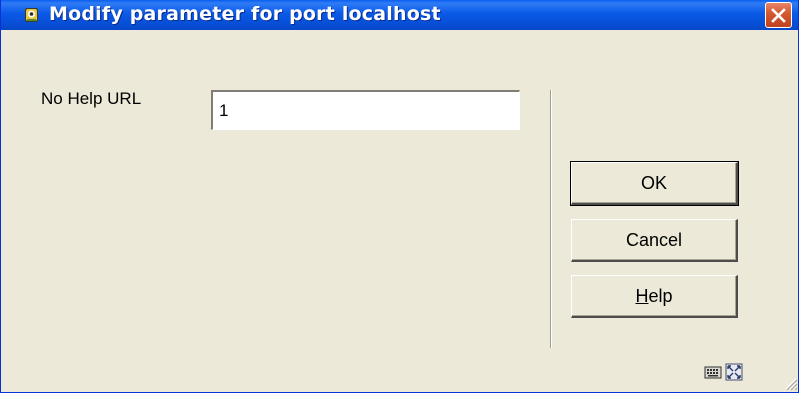 The image size is (799, 393). Describe the element at coordinates (365, 110) in the screenshot. I see `help-url-input` at that location.